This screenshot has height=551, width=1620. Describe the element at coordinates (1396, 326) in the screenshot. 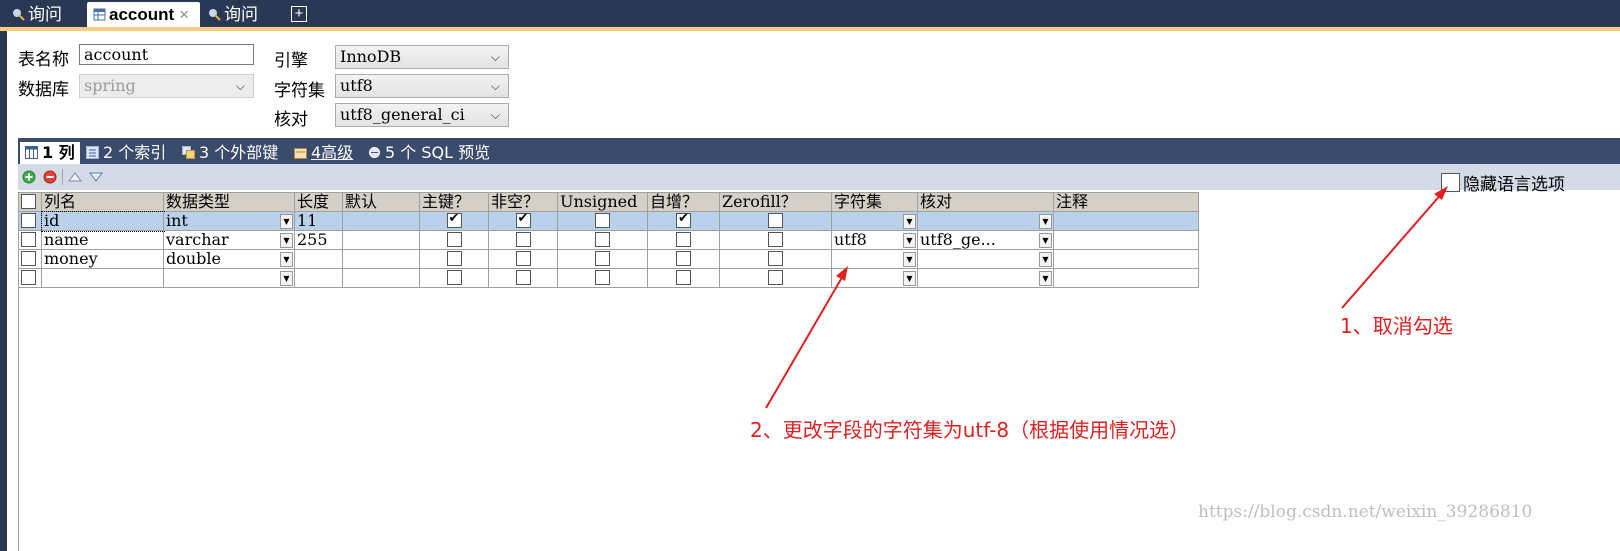

I see `annotation-step-1: 1、取消勾选` at that location.